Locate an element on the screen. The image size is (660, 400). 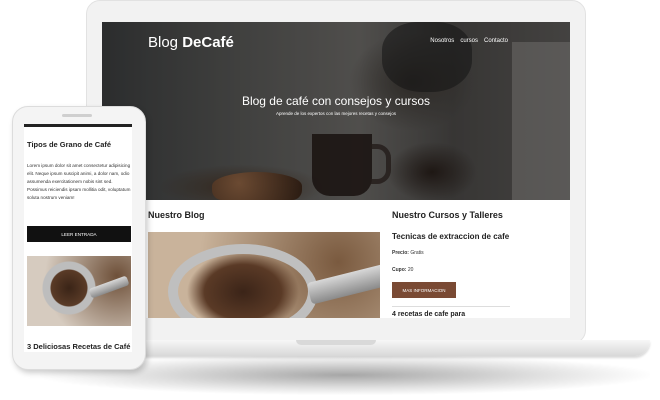
site-logo: Blog DeCafé is located at coordinates (191, 42).